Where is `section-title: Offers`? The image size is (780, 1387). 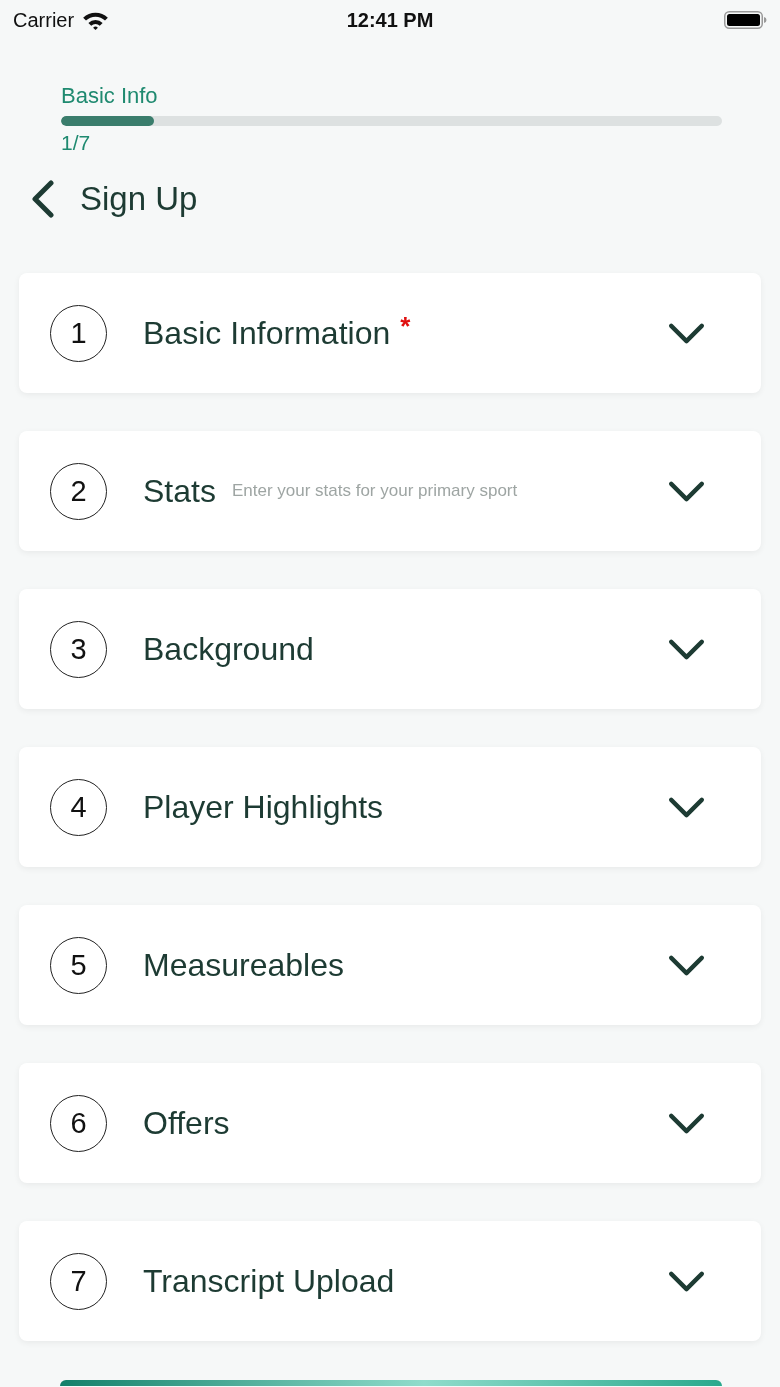
section-title: Offers is located at coordinates (186, 1123).